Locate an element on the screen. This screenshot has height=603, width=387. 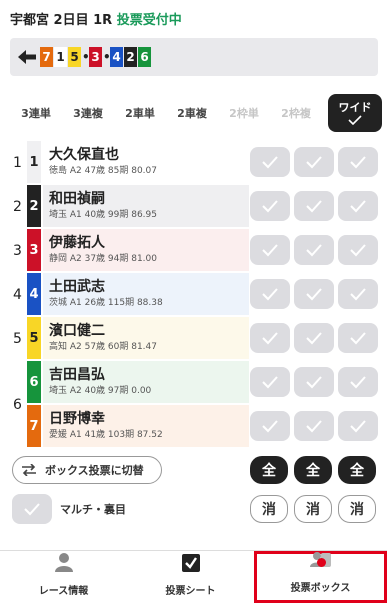
tab-label: 3連単 is located at coordinates (36, 113).